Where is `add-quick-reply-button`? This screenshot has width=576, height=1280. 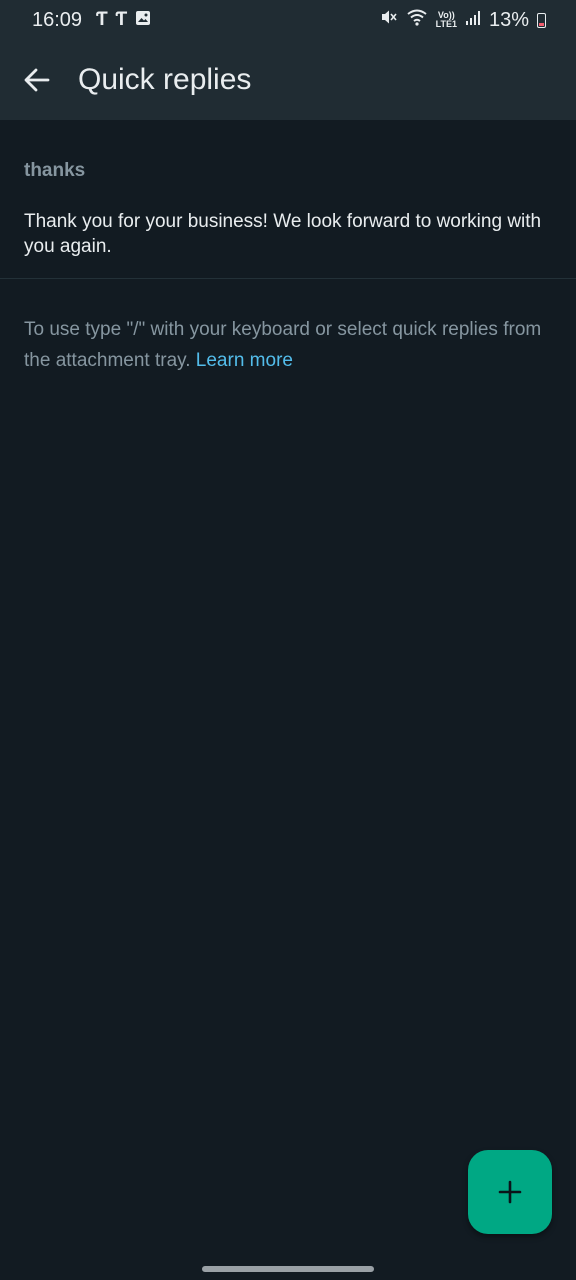
add-quick-reply-button is located at coordinates (510, 1192).